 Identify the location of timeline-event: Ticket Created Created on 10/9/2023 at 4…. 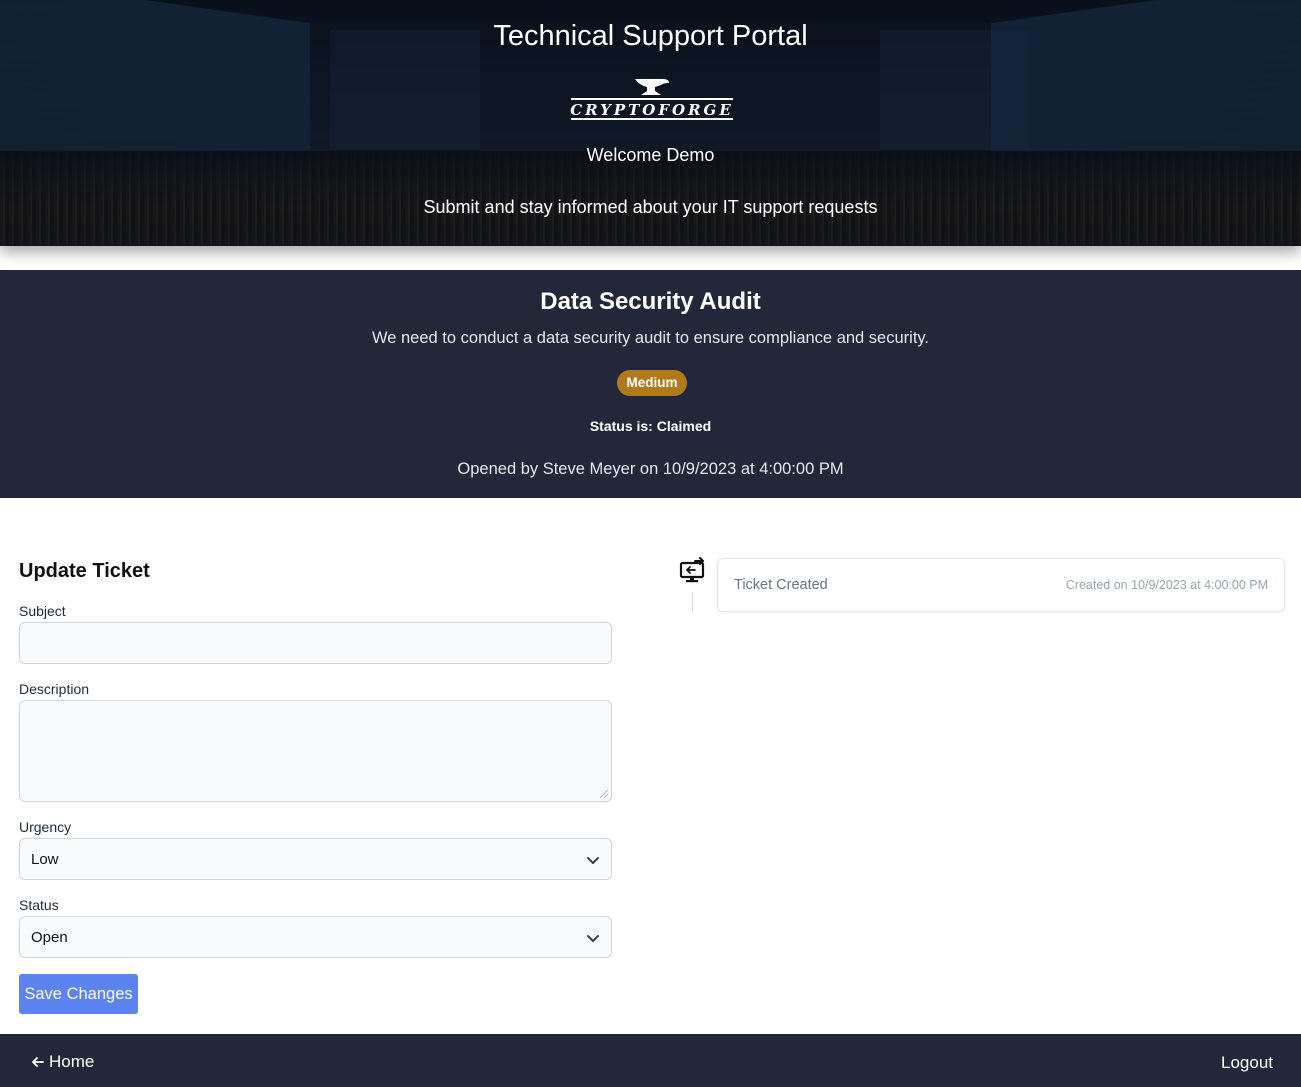
(1001, 585).